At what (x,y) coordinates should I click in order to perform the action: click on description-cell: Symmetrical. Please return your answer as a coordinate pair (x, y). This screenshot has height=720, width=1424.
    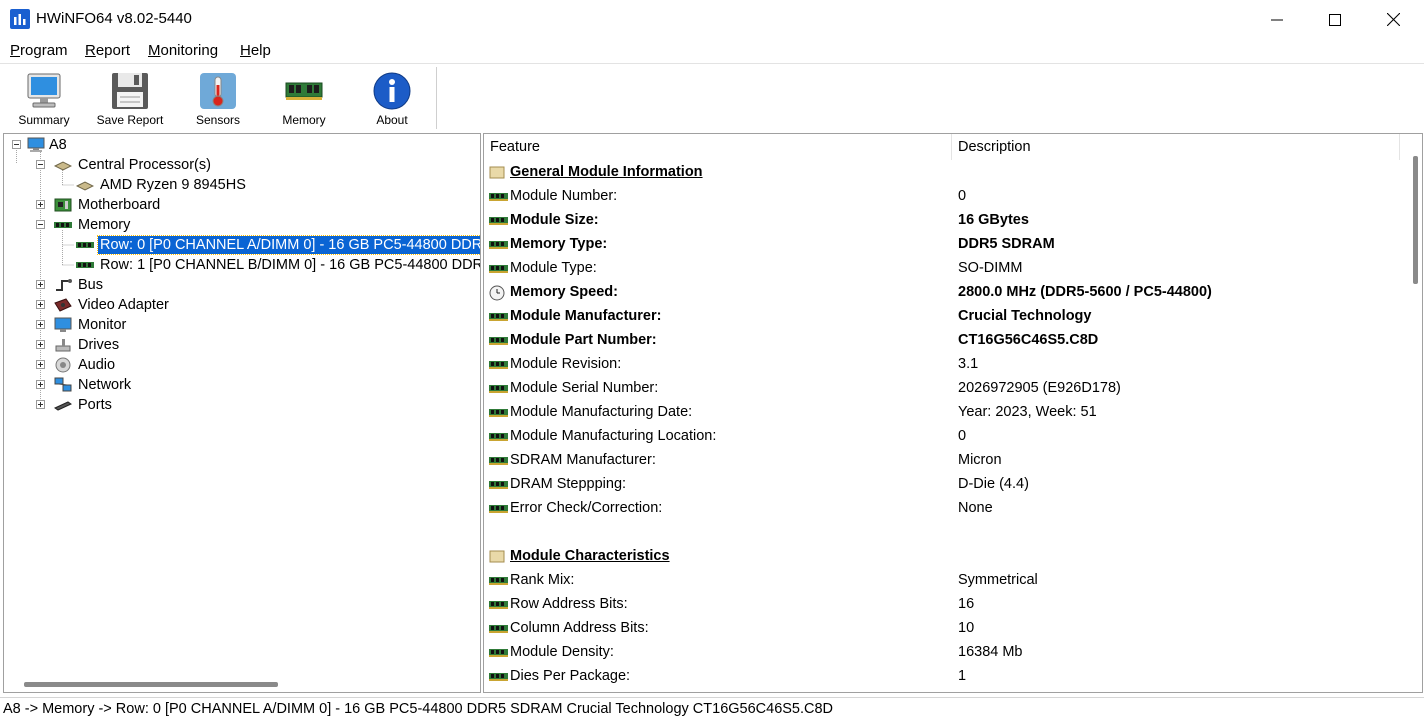
    Looking at the image, I should click on (998, 580).